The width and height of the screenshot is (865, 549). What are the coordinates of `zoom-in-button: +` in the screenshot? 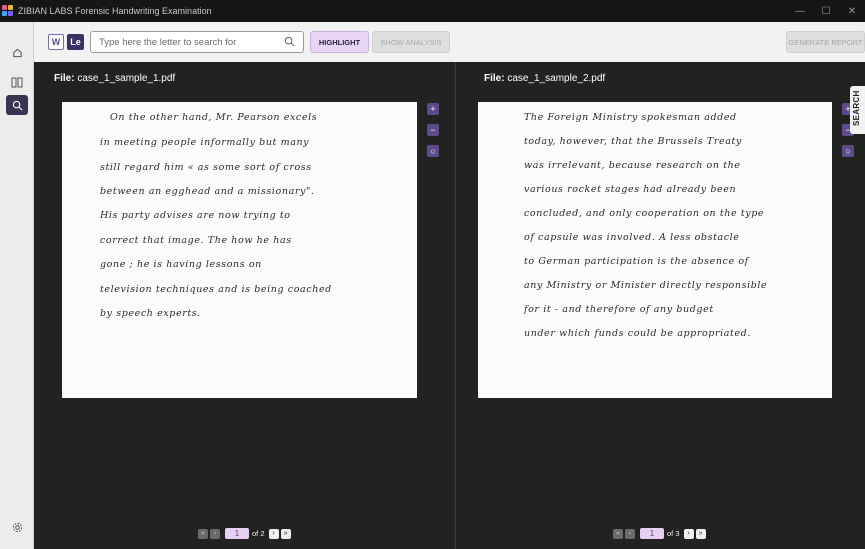 It's located at (433, 109).